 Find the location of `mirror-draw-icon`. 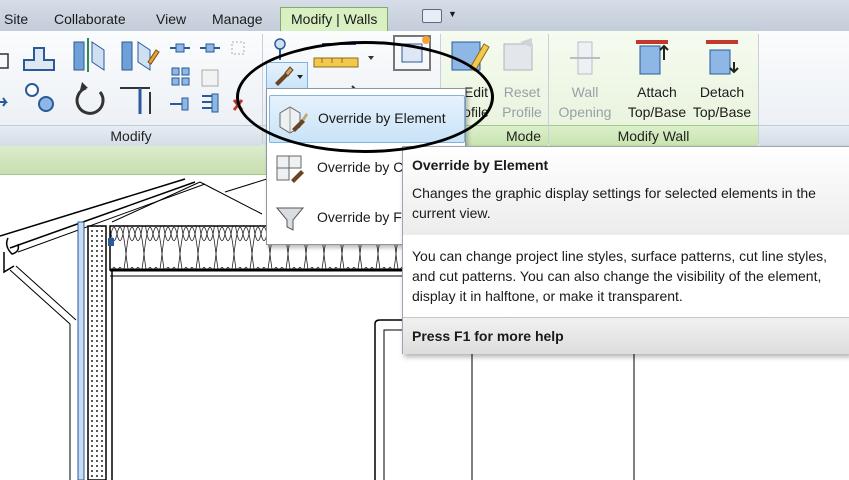

mirror-draw-icon is located at coordinates (140, 56).